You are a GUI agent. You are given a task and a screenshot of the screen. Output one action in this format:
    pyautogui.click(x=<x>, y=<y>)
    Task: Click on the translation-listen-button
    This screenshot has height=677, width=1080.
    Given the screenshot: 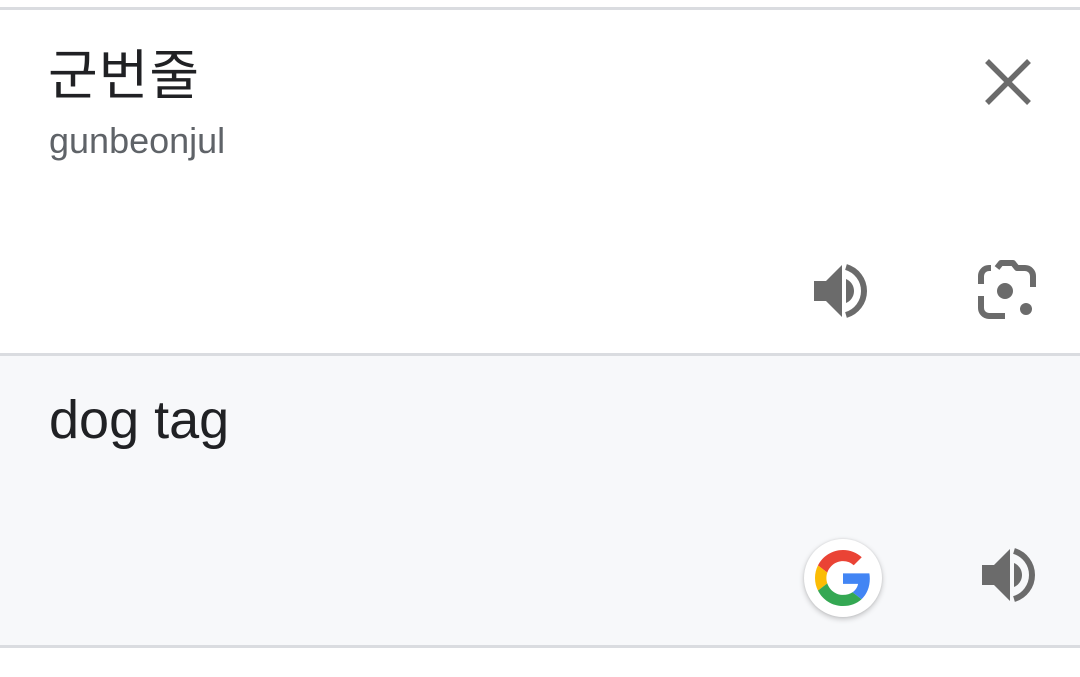 What is the action you would take?
    pyautogui.click(x=1008, y=575)
    